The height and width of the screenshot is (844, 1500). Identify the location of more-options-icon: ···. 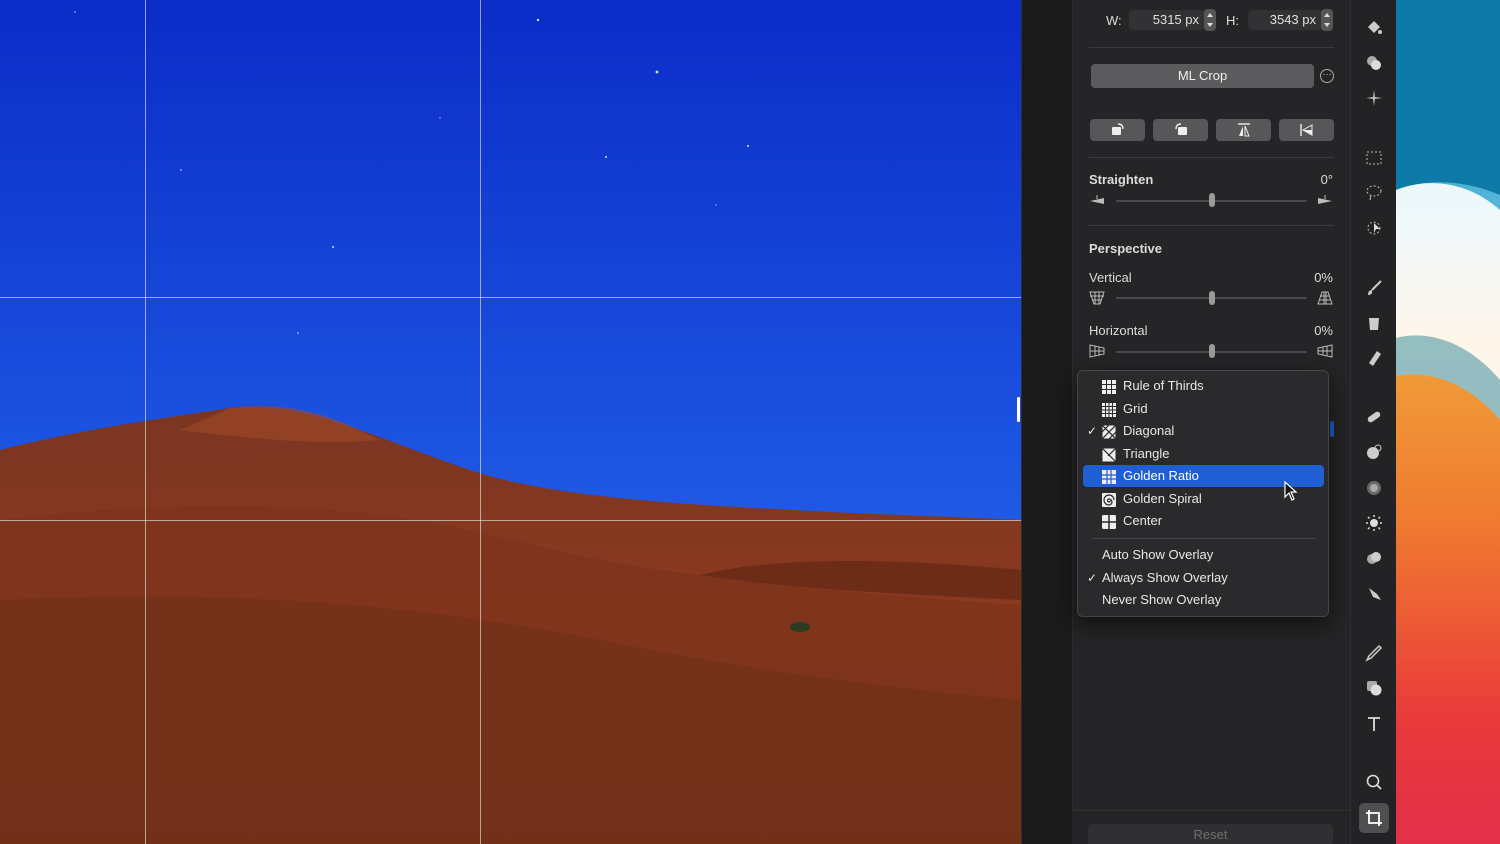
(1327, 76).